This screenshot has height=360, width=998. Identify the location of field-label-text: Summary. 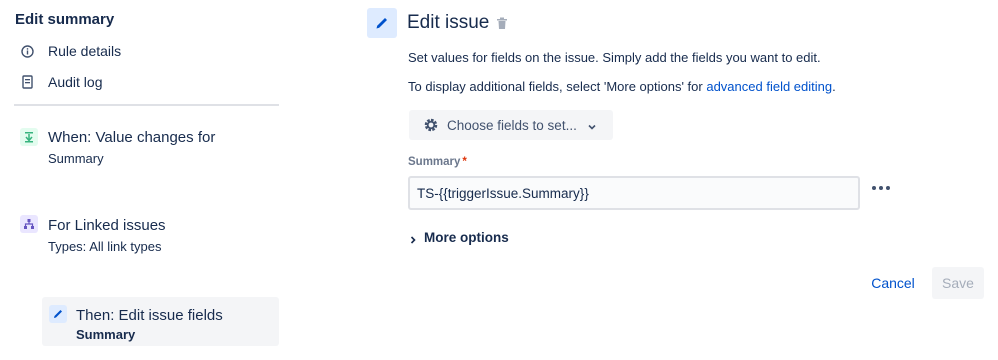
(434, 162).